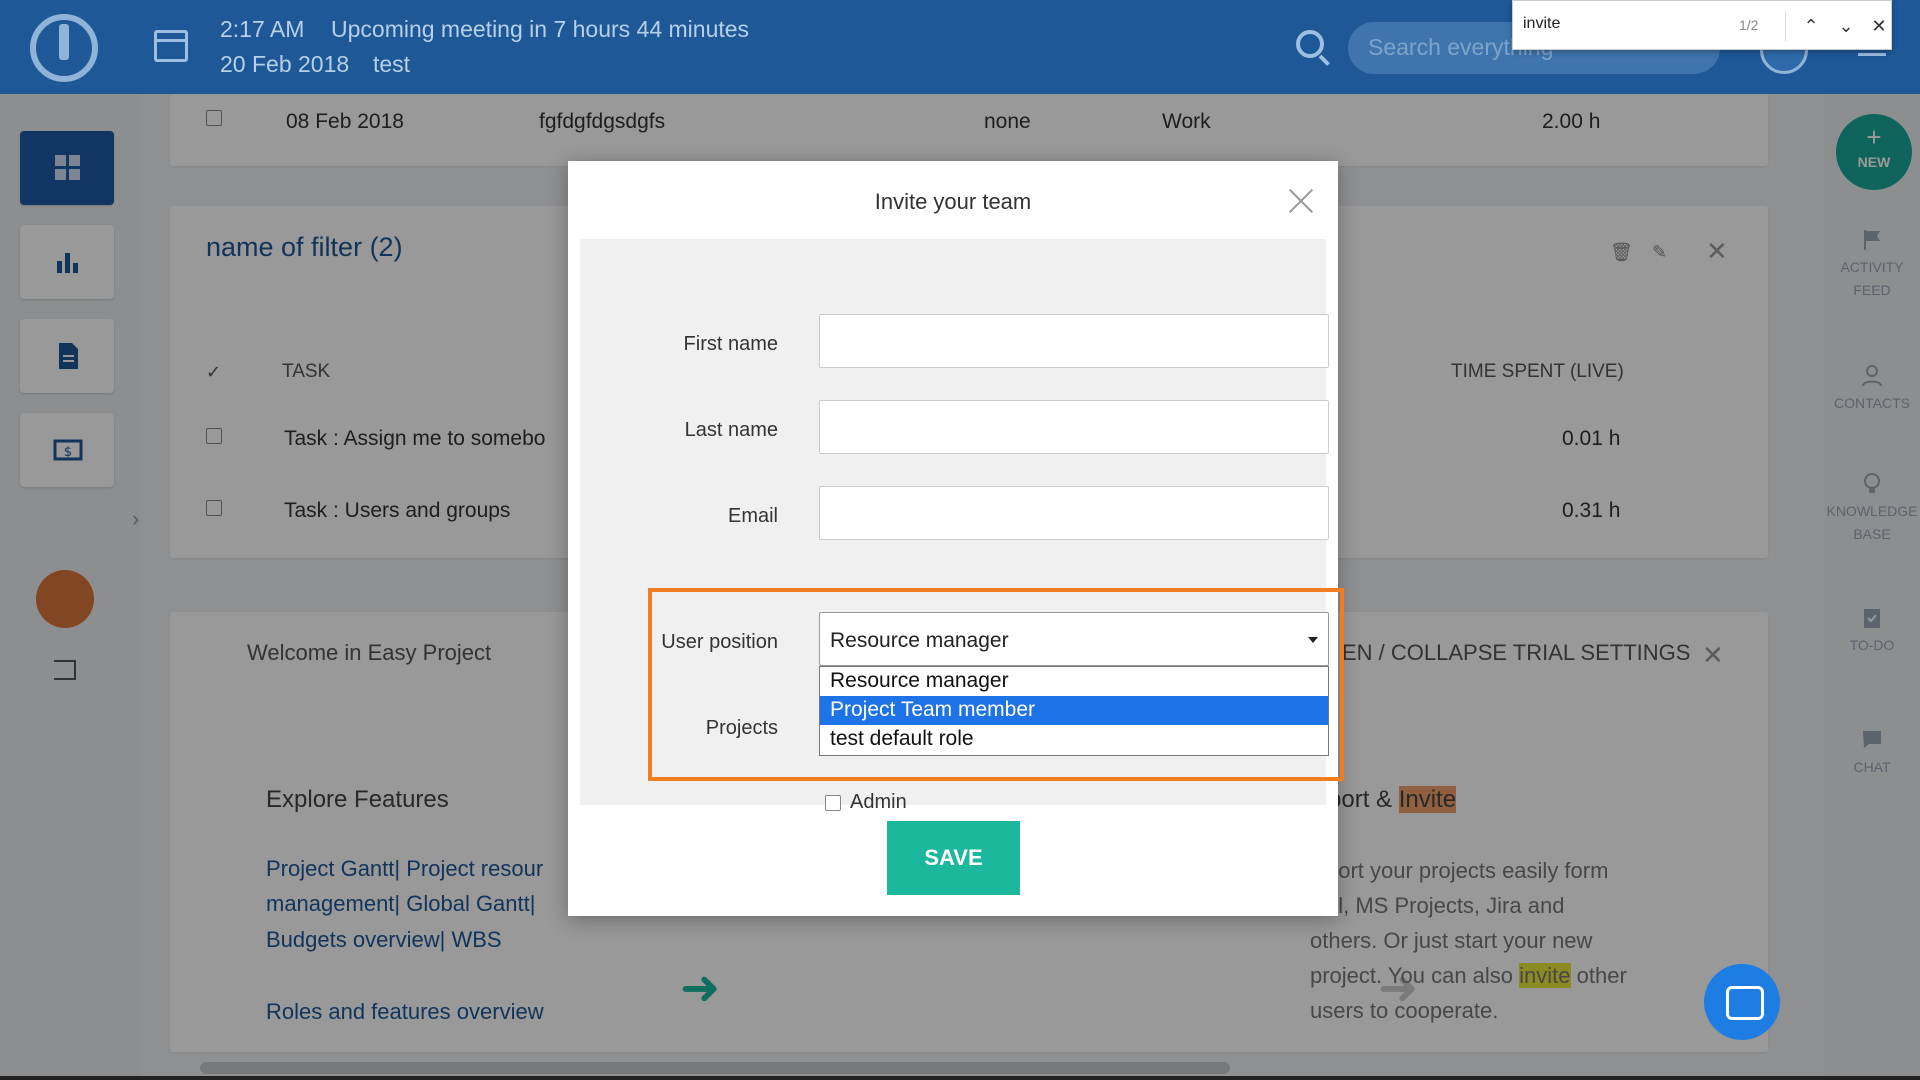  I want to click on find-input: invite, so click(1541, 24).